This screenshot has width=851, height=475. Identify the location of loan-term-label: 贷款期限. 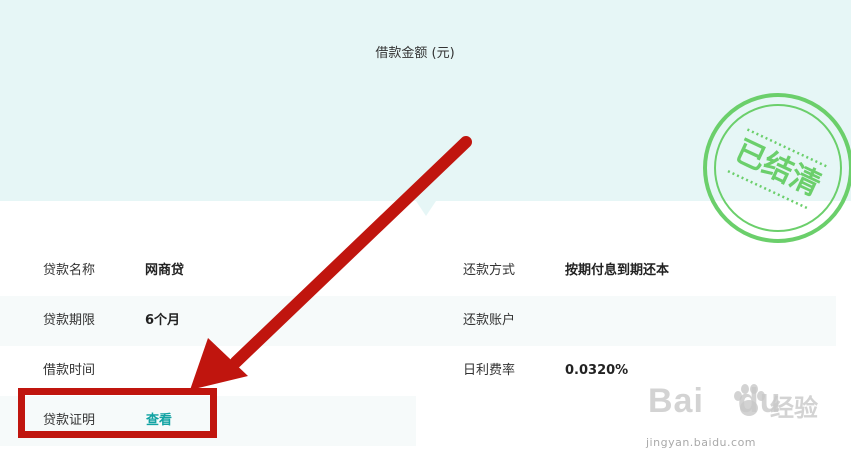
(69, 320).